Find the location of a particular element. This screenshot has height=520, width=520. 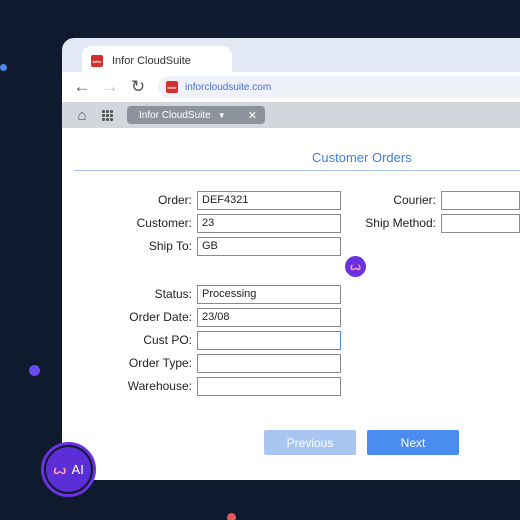

forward-arrow-icon: → is located at coordinates (110, 87).